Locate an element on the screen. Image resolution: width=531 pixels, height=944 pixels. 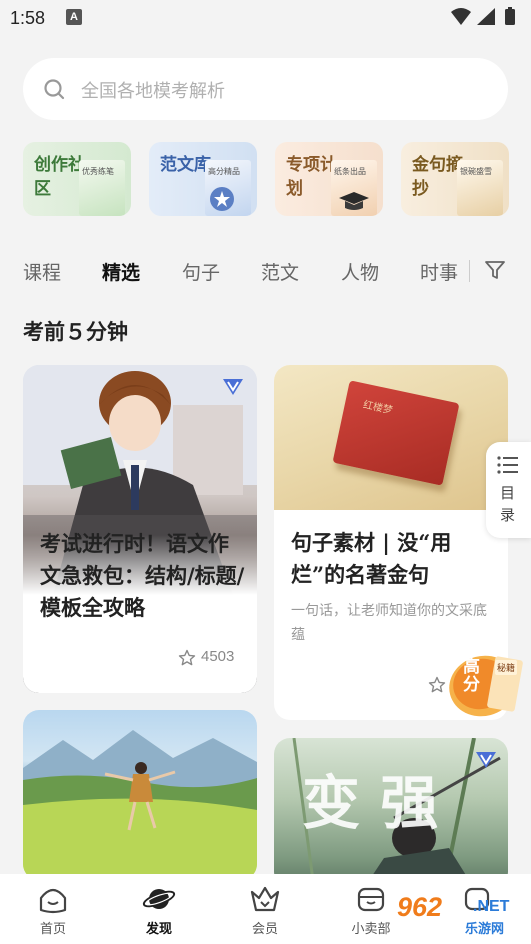
tab-essays: 范文 is located at coordinates (280, 271).